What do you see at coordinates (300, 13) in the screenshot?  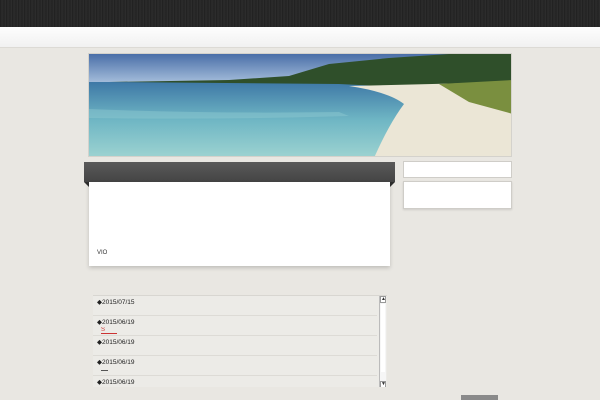 I see `top-header-bar` at bounding box center [300, 13].